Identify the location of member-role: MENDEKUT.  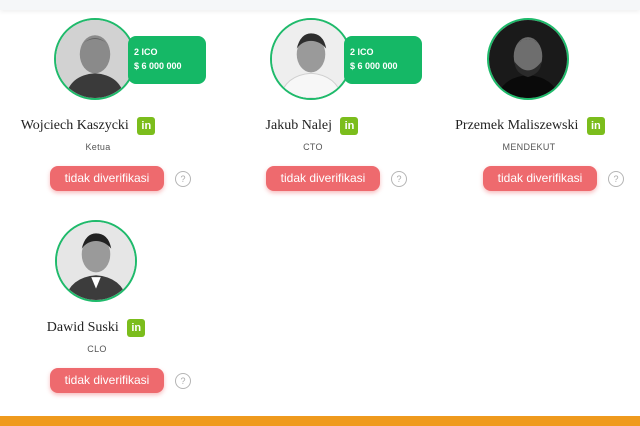
(529, 147).